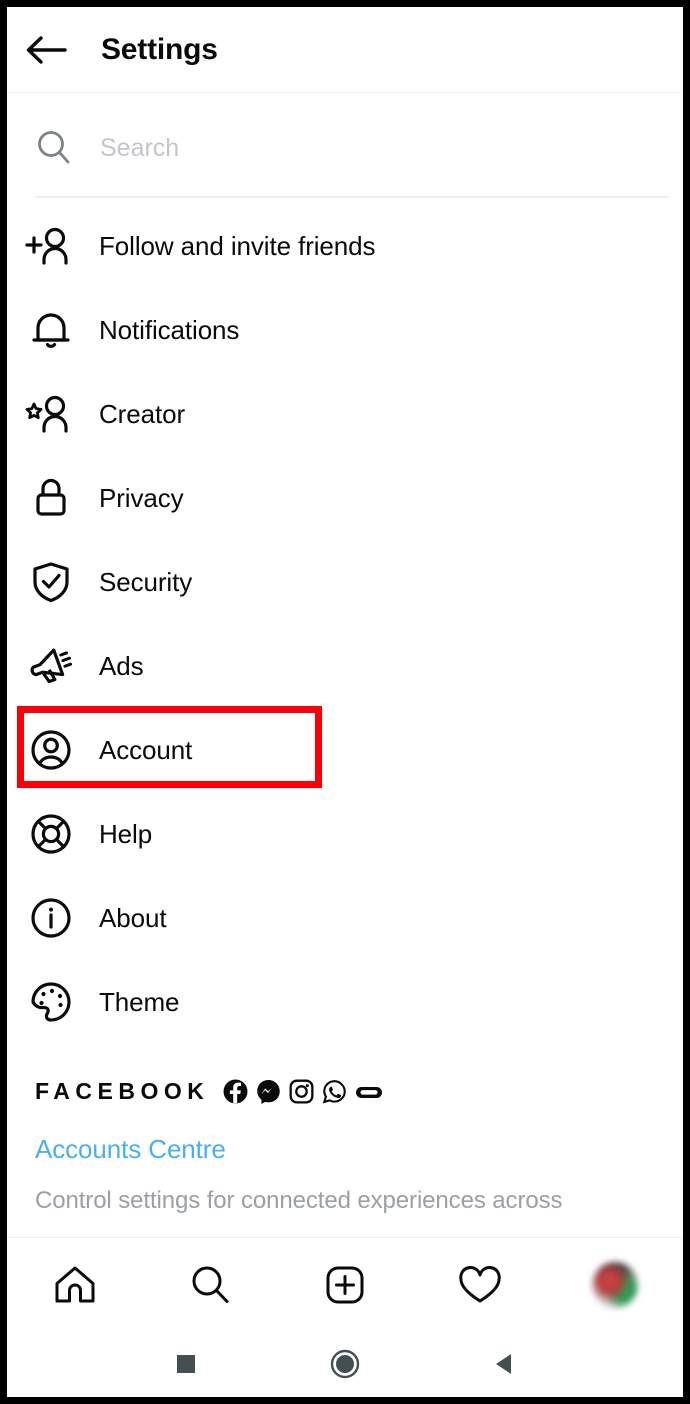 This screenshot has height=1404, width=690. Describe the element at coordinates (237, 245) in the screenshot. I see `menu-item-label: Follow and invite friends` at that location.